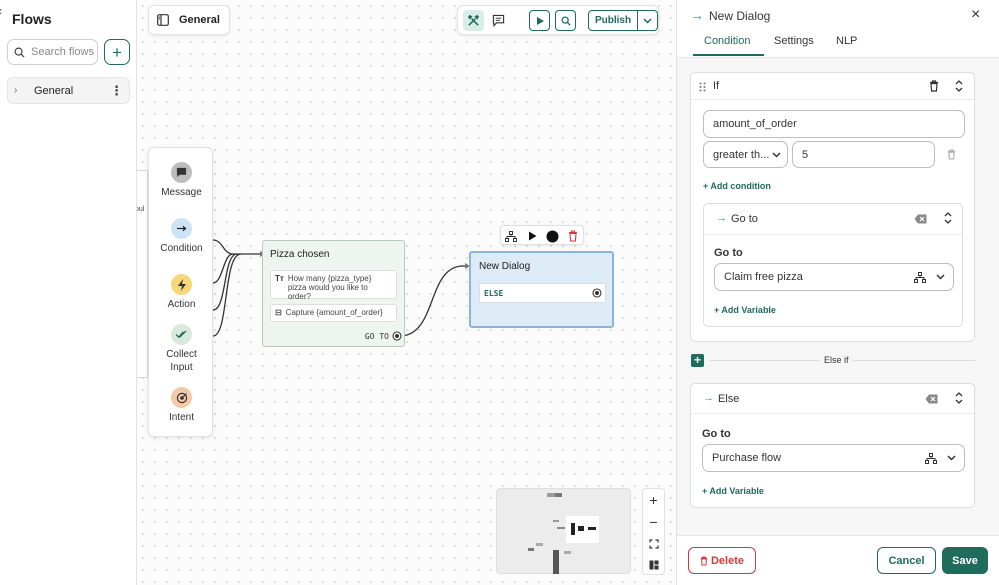 The width and height of the screenshot is (999, 585). What do you see at coordinates (32, 19) in the screenshot?
I see `sidebar-title: Flows` at bounding box center [32, 19].